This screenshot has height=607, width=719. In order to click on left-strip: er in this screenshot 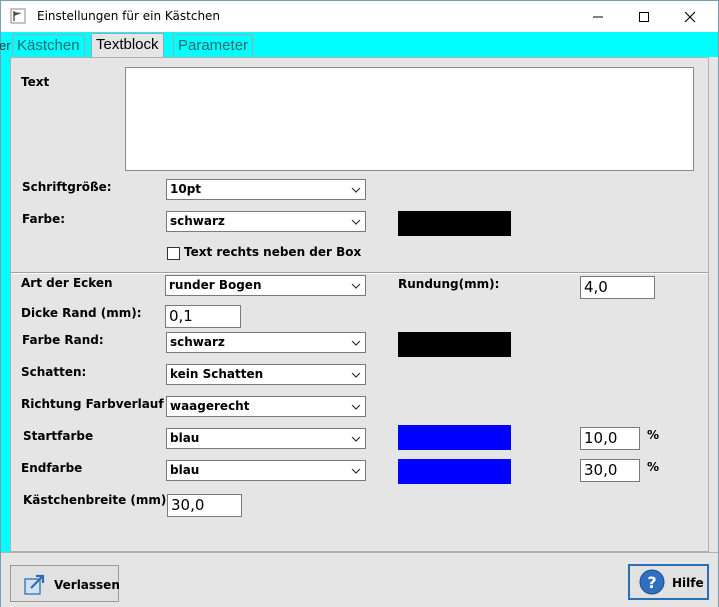, I will do `click(5, 292)`.